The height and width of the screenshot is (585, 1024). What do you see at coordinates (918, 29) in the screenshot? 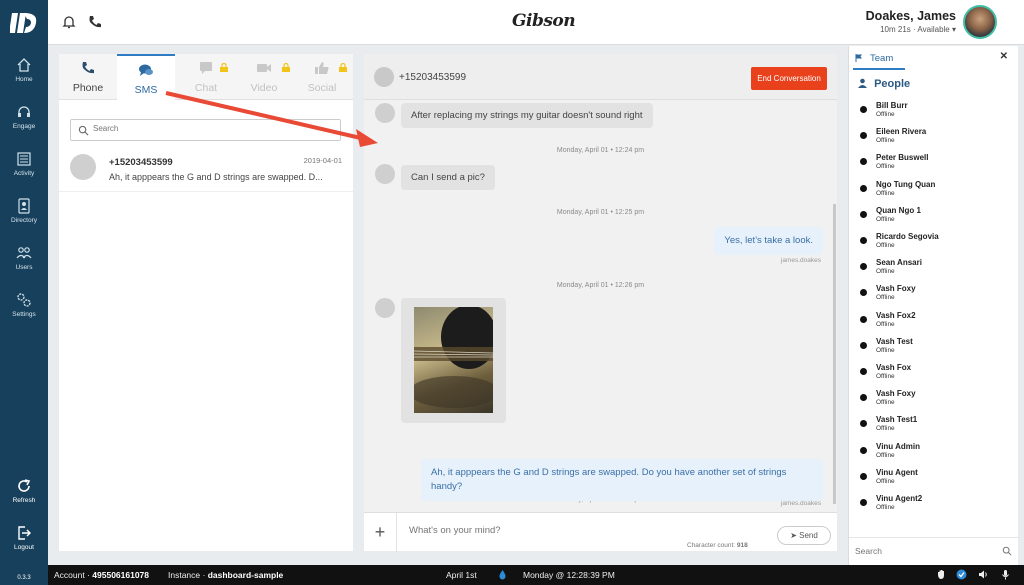
I see `availability-status: 10m 21s · Available ▾` at bounding box center [918, 29].